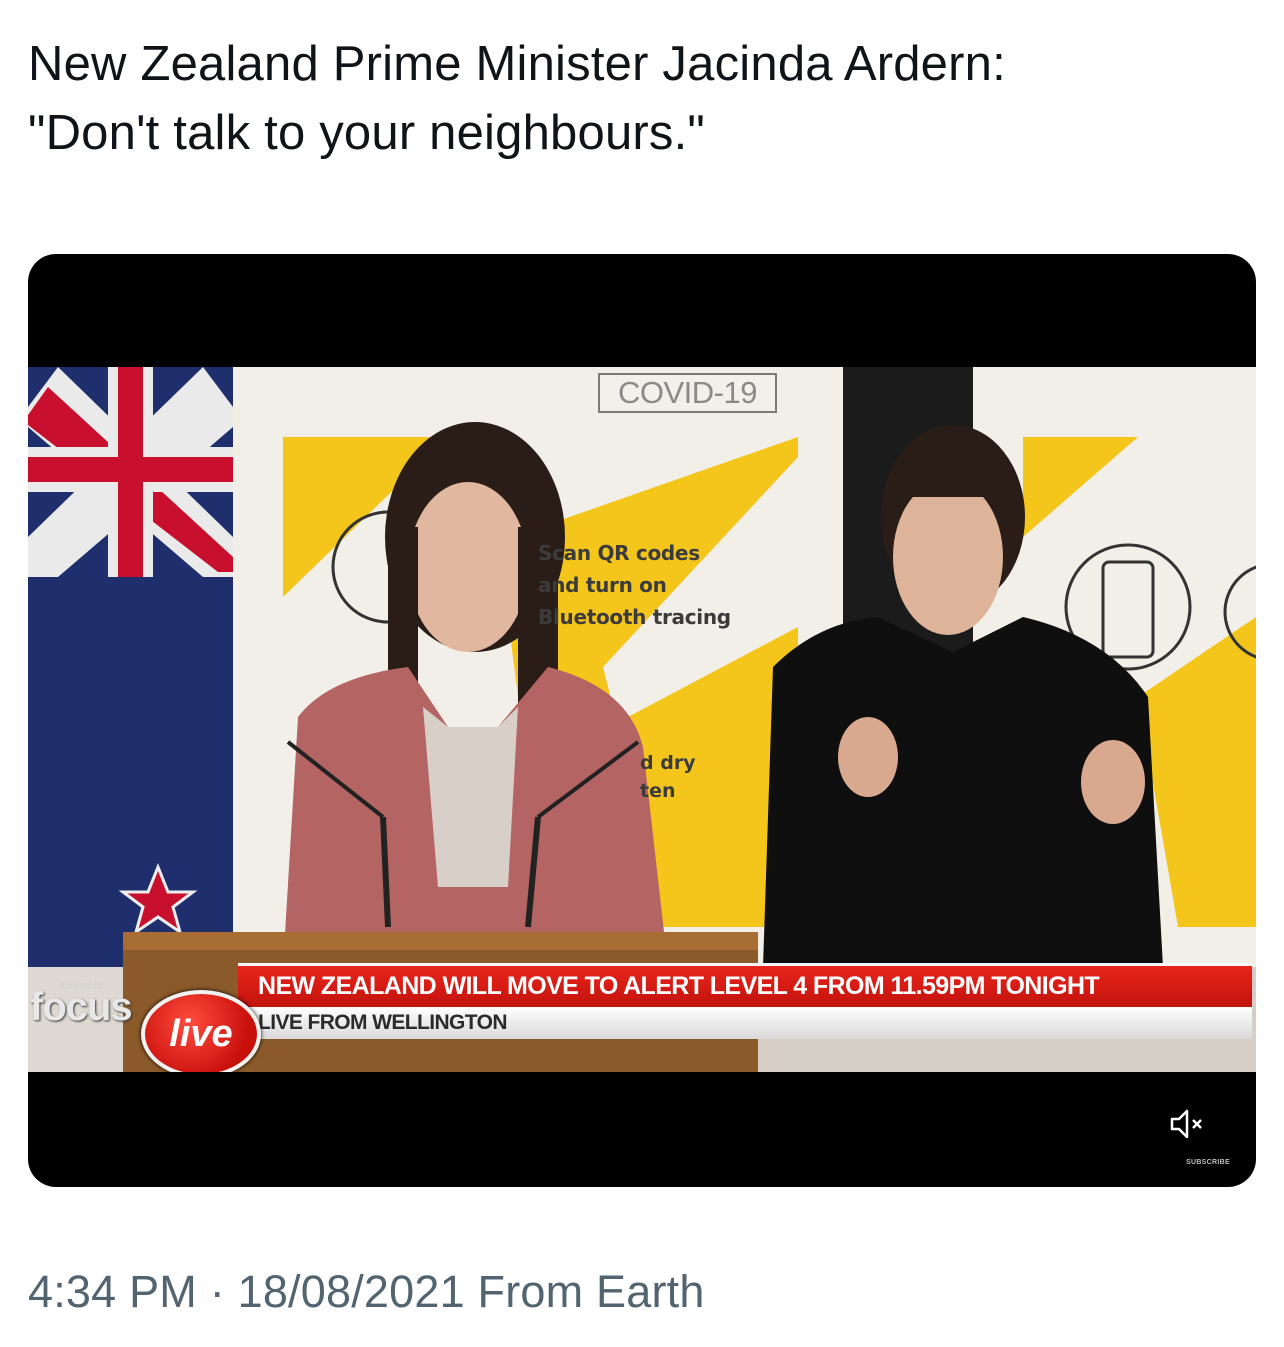 The image size is (1284, 1347). I want to click on focus-logo: focus, so click(81, 1007).